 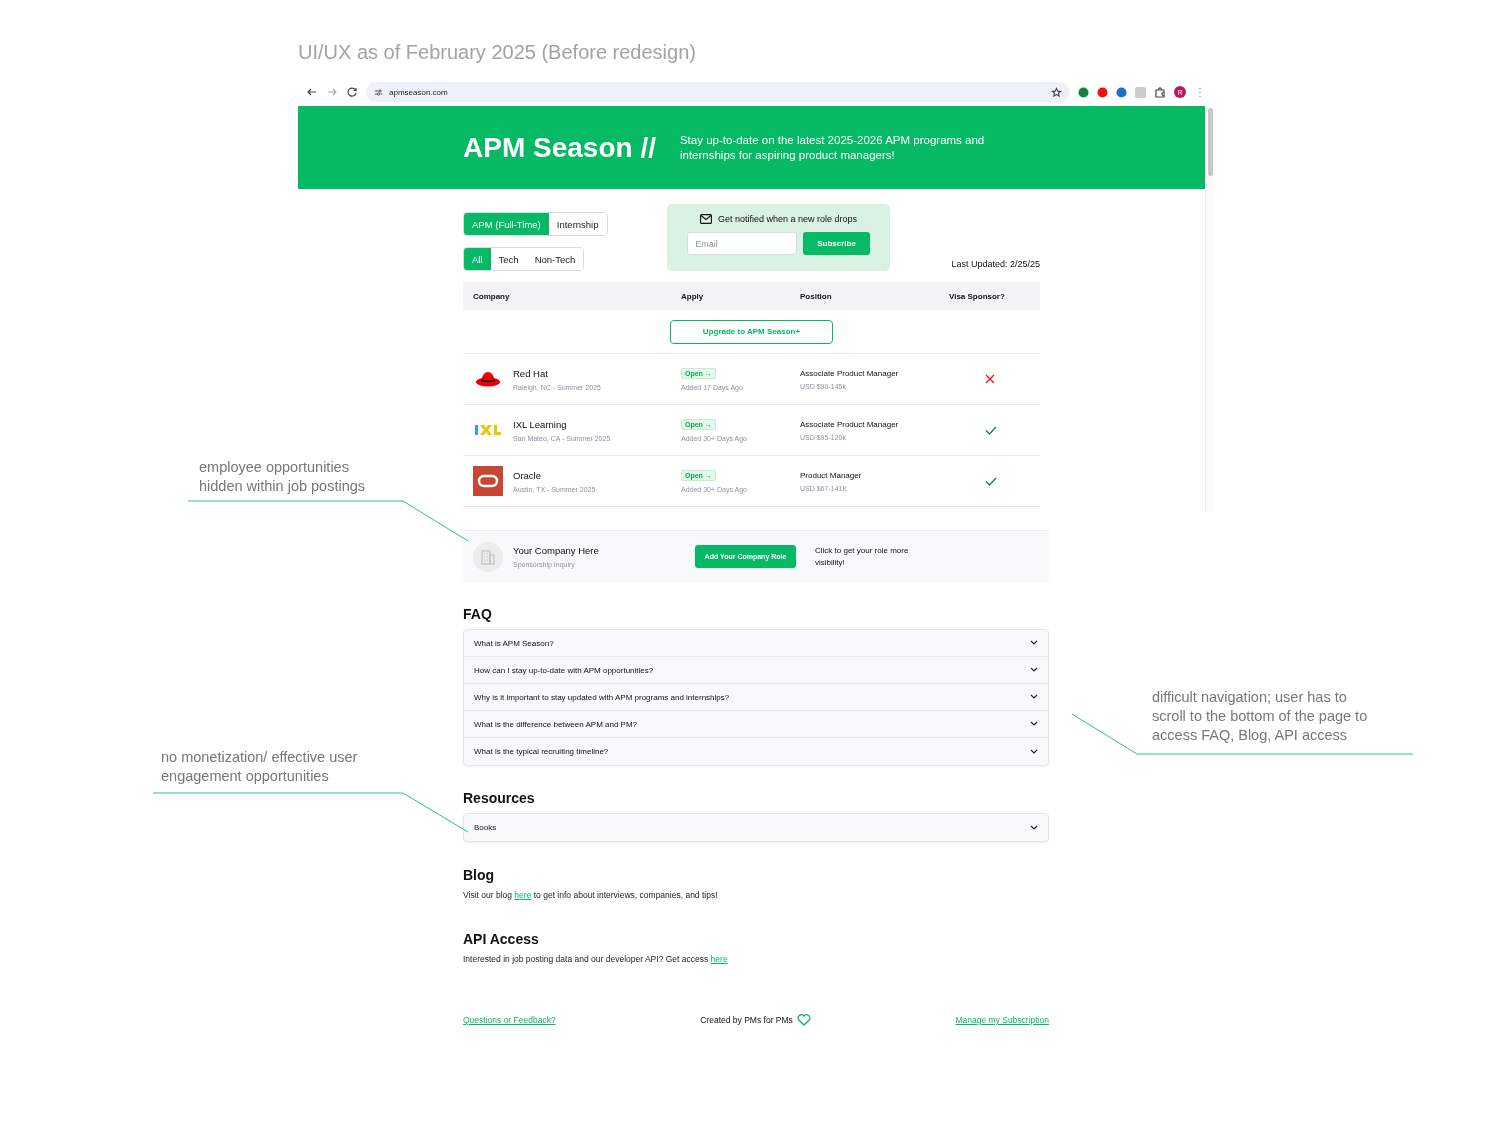 What do you see at coordinates (530, 373) in the screenshot?
I see `company-name: Red Hat` at bounding box center [530, 373].